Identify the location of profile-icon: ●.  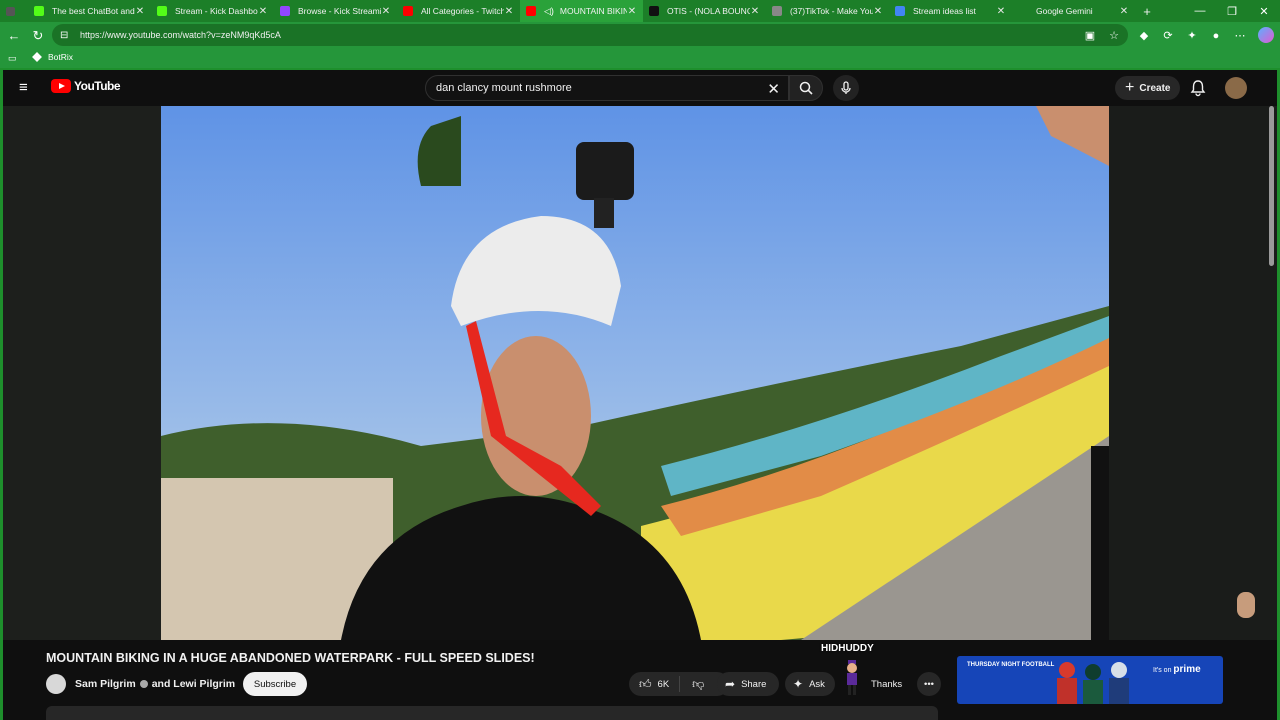
(1216, 36).